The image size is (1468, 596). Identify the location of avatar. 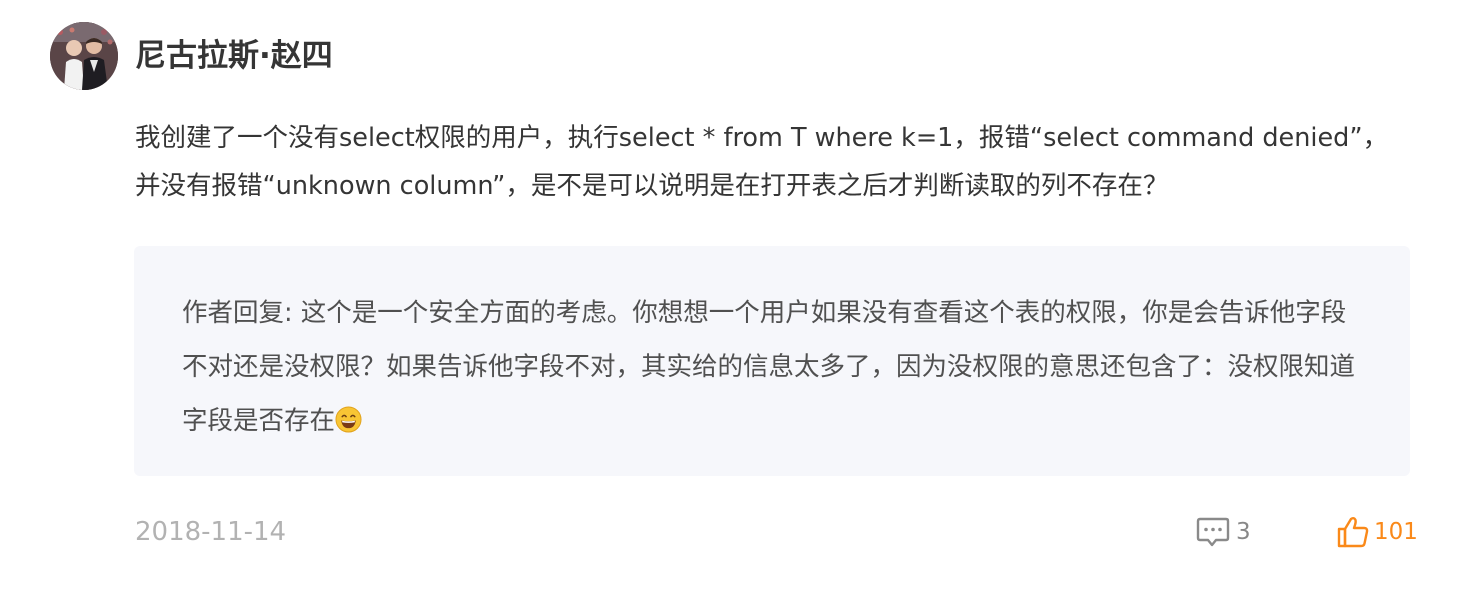
(84, 56).